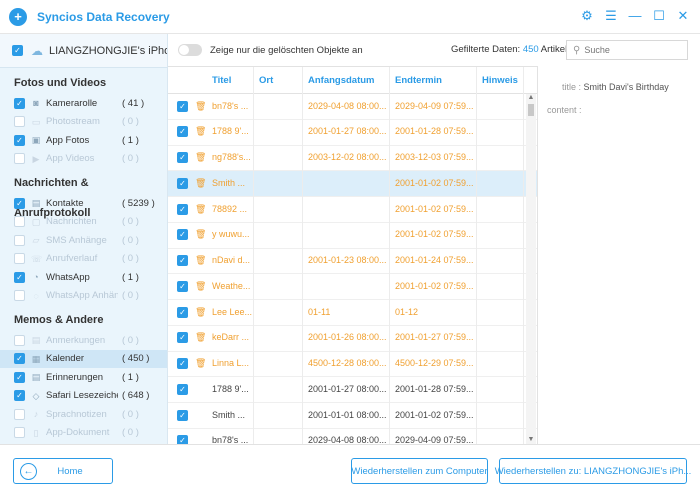 Image resolution: width=700 pixels, height=496 pixels. I want to click on settings-icon: ⚙, so click(587, 16).